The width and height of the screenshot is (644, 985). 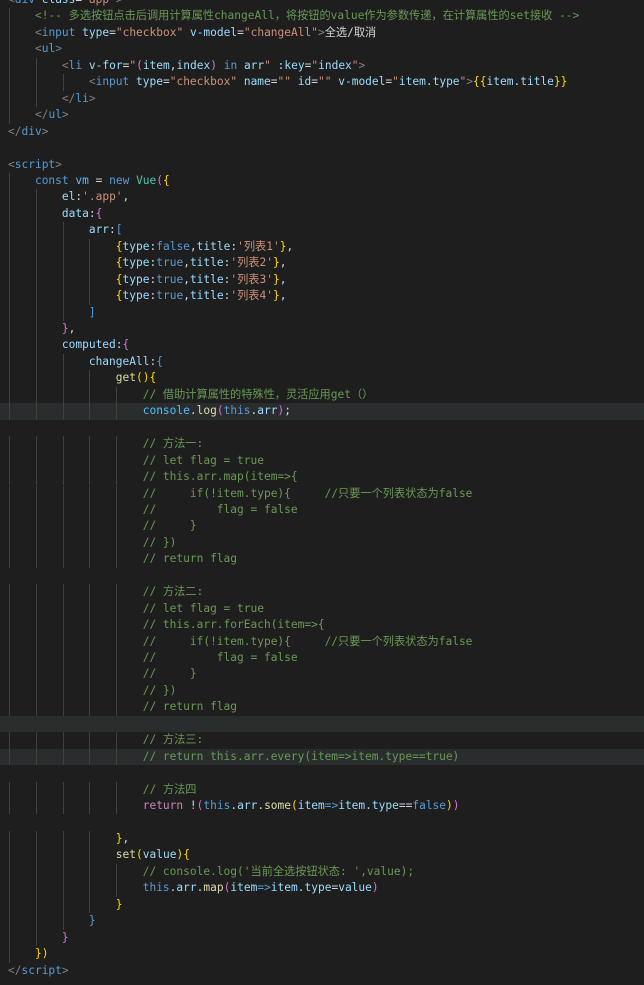 I want to click on code-line: el:'.app',, so click(x=322, y=197).